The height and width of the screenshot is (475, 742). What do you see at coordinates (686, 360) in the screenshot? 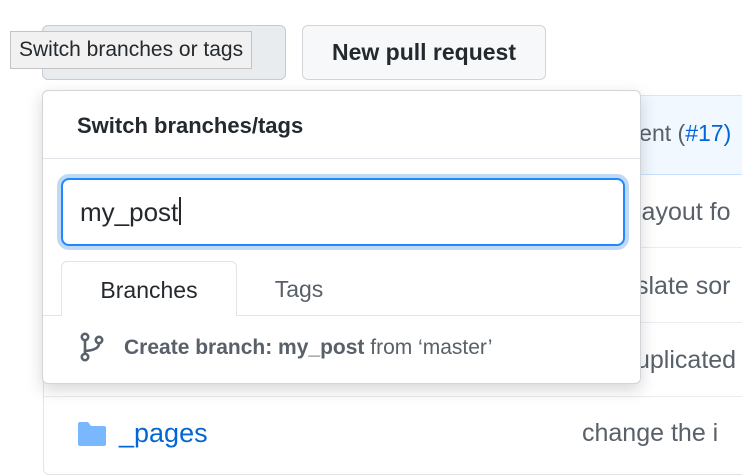
I see `file-row-commit-message: uplicated` at bounding box center [686, 360].